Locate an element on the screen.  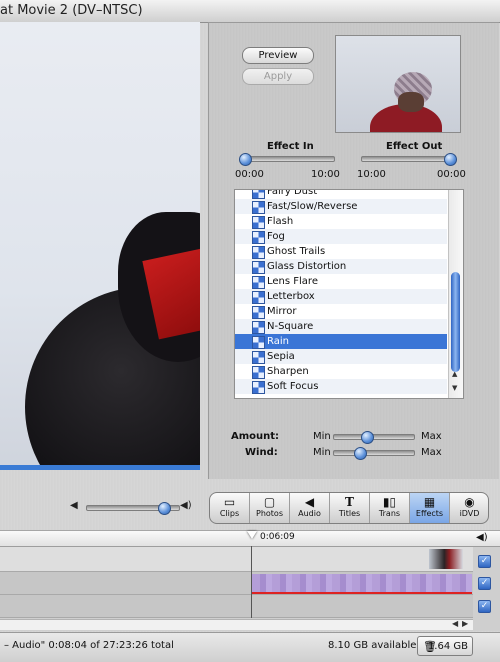
titles-mode-label: Titles is located at coordinates (349, 513).